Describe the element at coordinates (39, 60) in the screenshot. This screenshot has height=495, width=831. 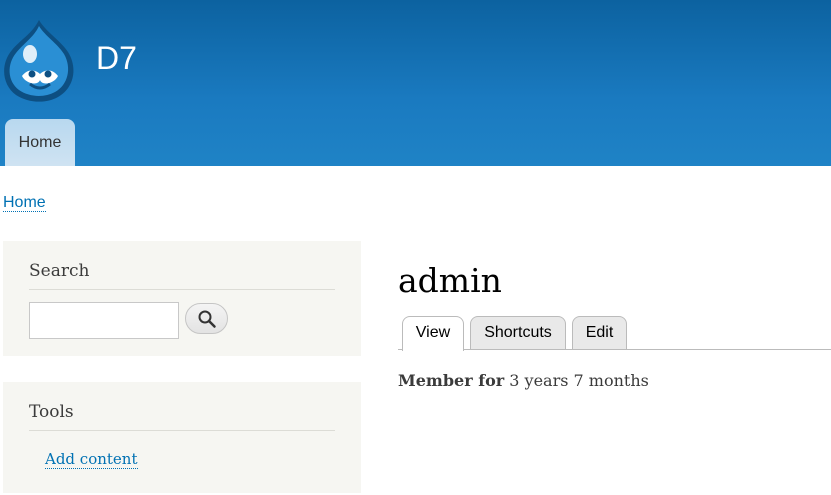
I see `drupal-logo-icon` at that location.